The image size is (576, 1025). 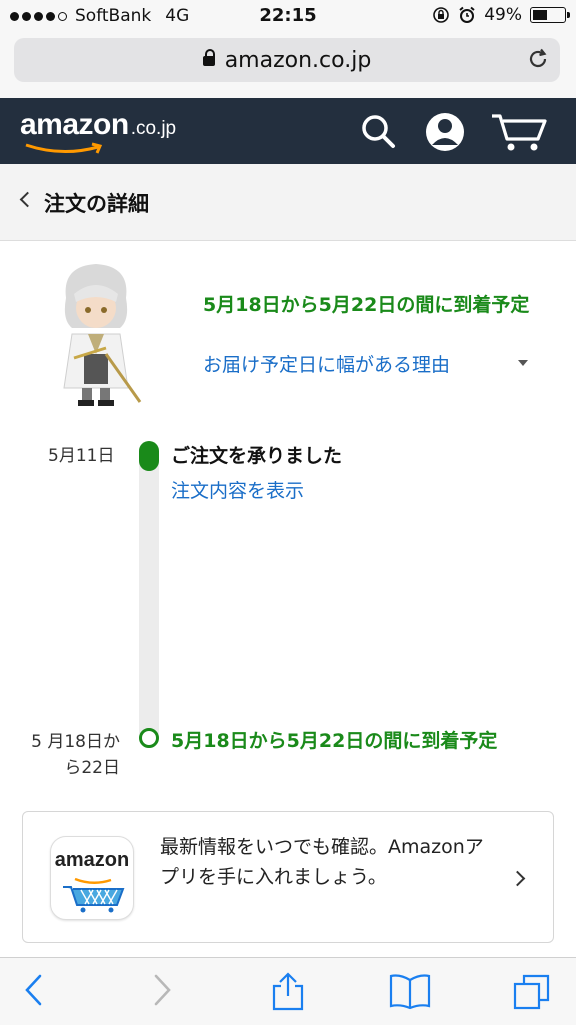 I want to click on tabs-icon, so click(x=532, y=992).